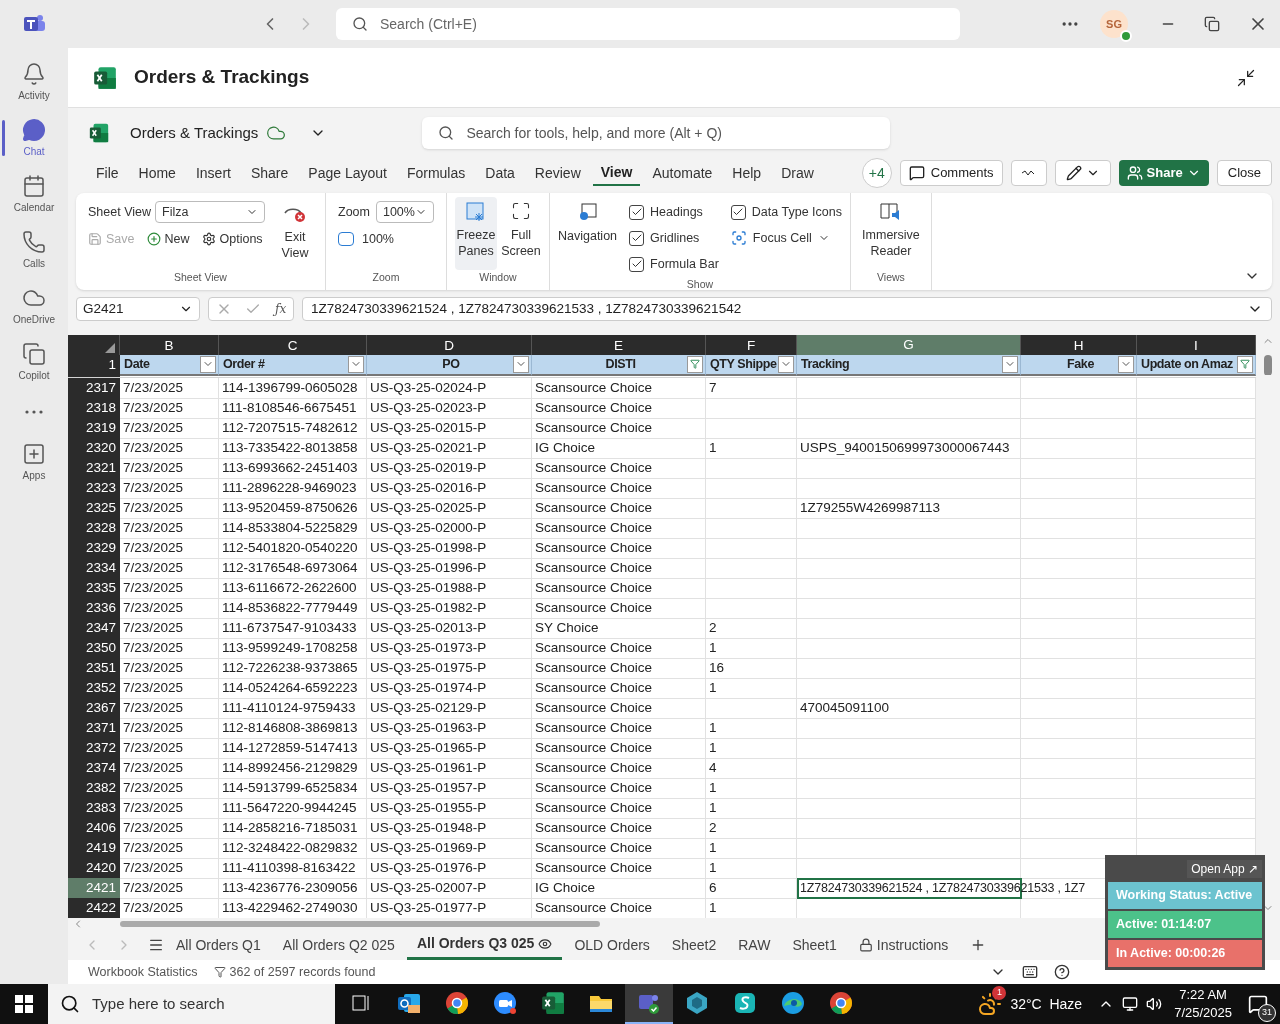 The width and height of the screenshot is (1280, 1024). What do you see at coordinates (449, 889) in the screenshot?
I see `table-cell: US-Q3-25-02007-P` at bounding box center [449, 889].